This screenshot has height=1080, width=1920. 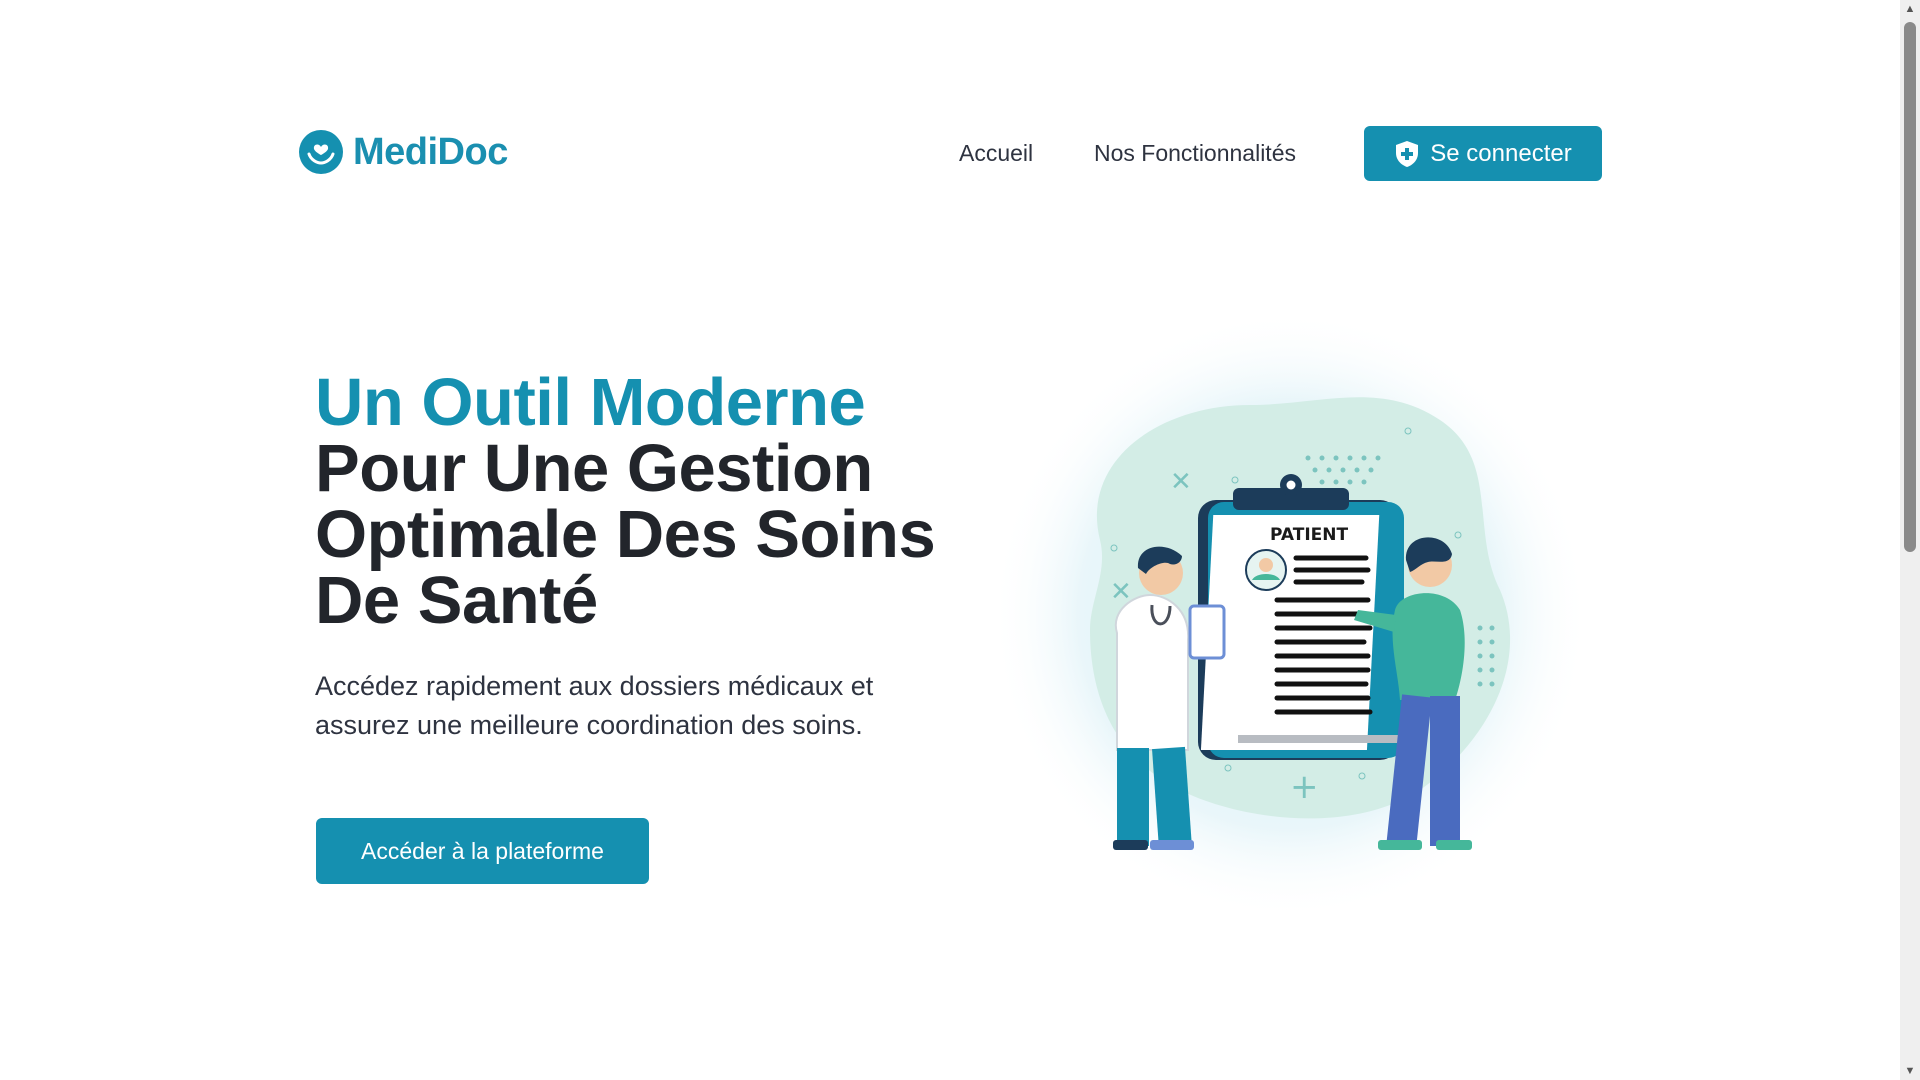 I want to click on scroll-up-arrow-icon: ▲, so click(x=1910, y=9).